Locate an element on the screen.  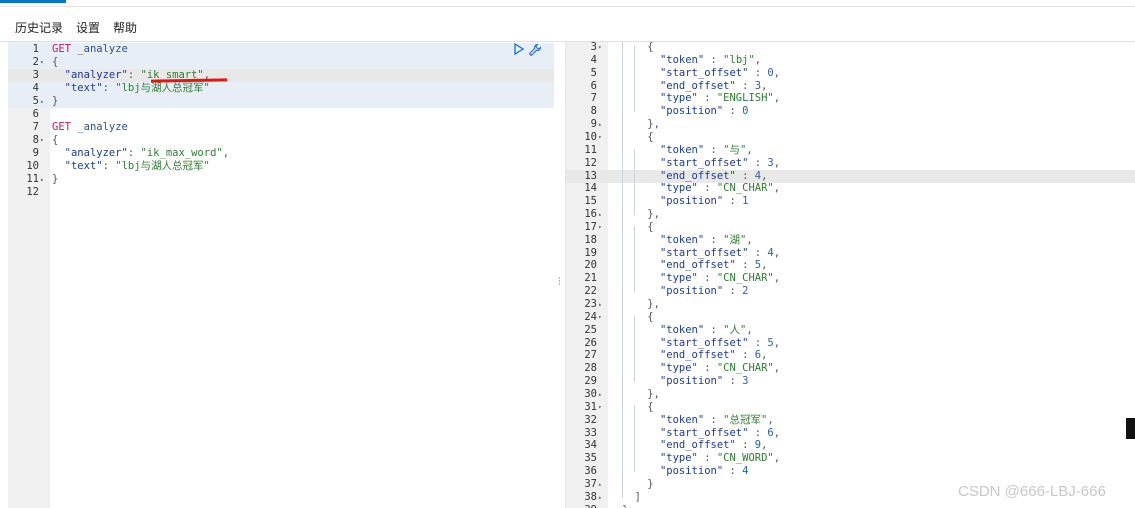
response-line: 4 "token" : "lbj", is located at coordinates (850, 60).